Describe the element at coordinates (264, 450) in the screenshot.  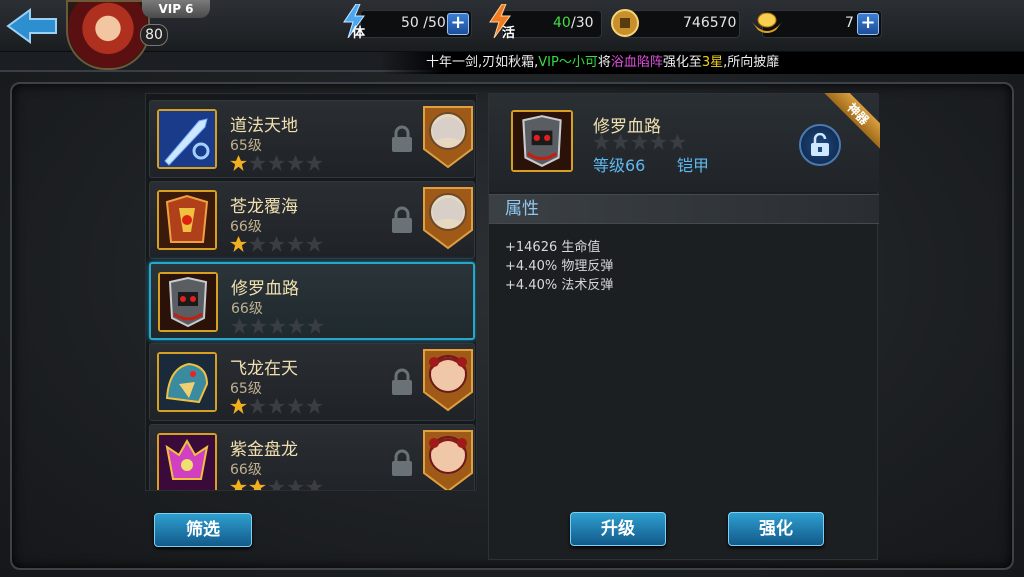
I see `item-name: 紫金盘龙` at that location.